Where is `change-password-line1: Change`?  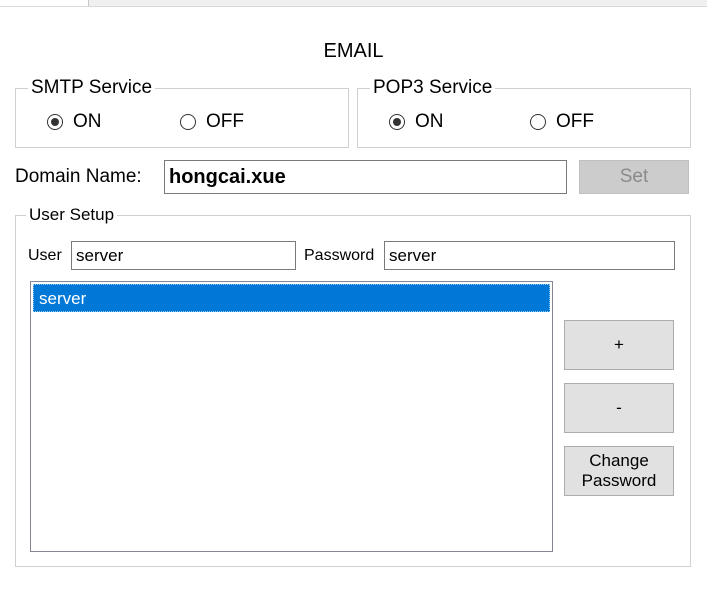 change-password-line1: Change is located at coordinates (619, 460).